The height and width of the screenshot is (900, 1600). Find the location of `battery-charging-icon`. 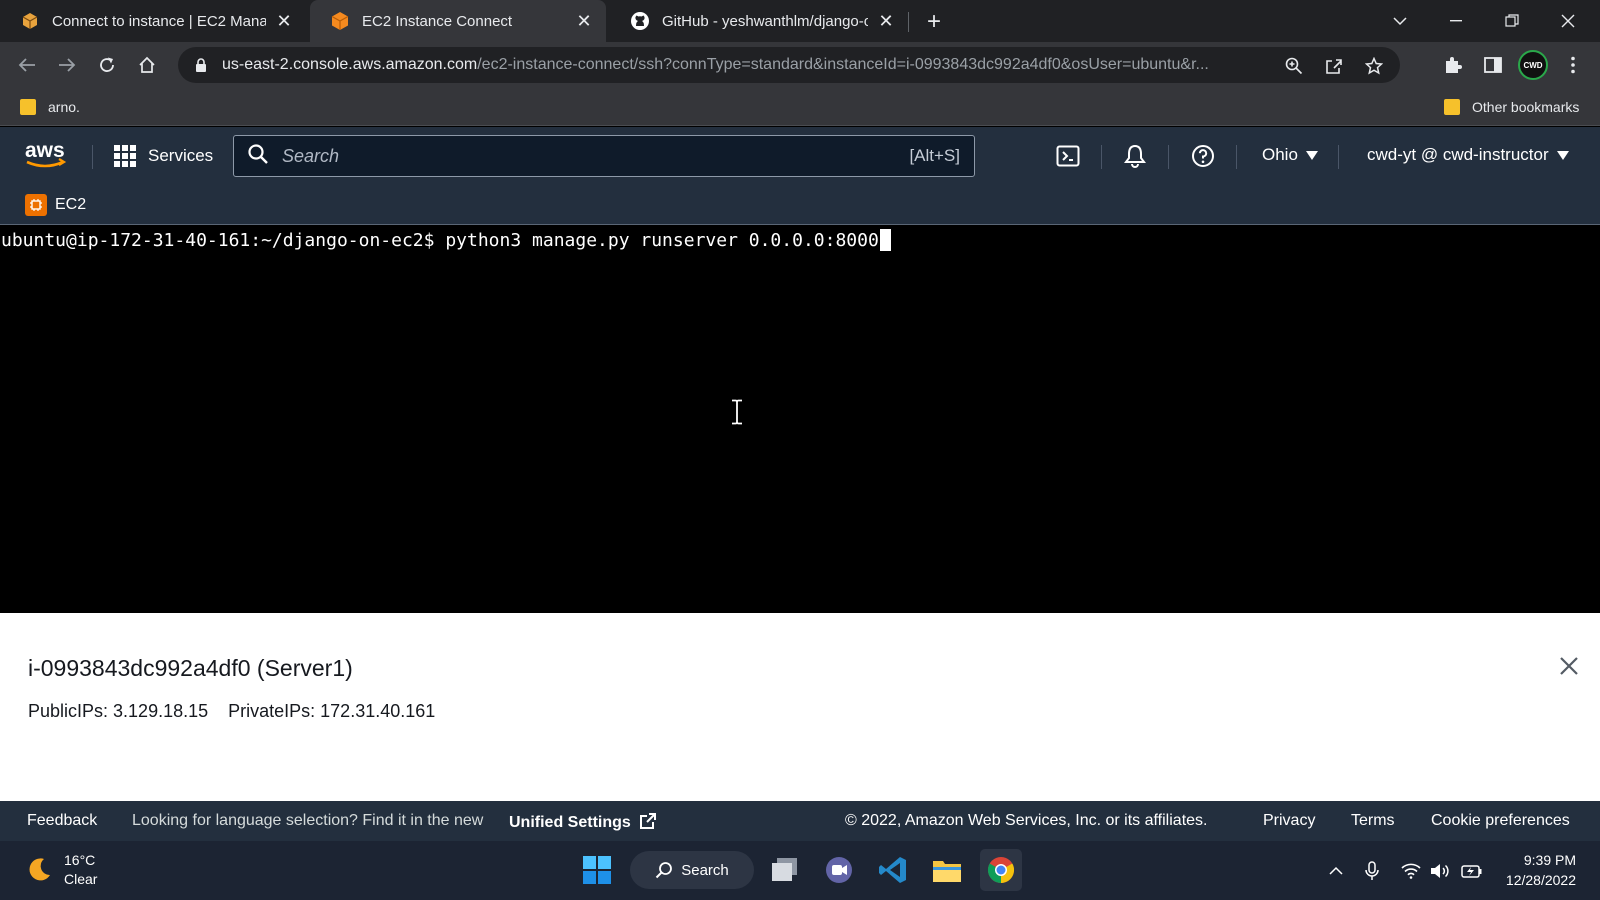

battery-charging-icon is located at coordinates (1472, 871).